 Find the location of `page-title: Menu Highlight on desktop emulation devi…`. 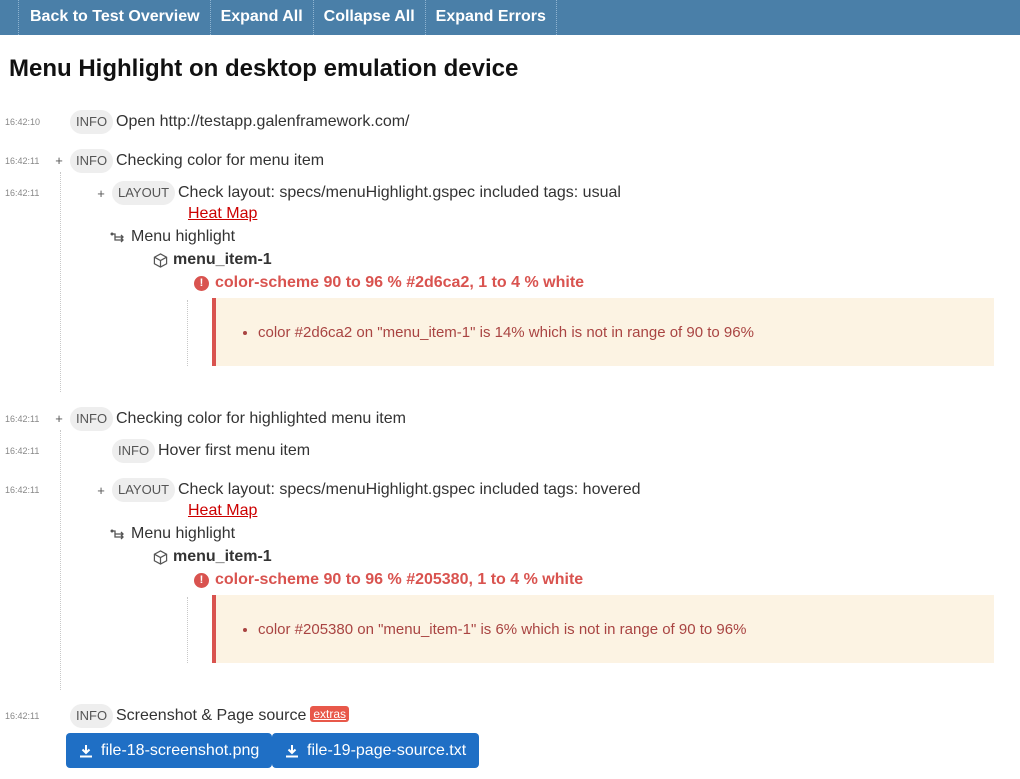

page-title: Menu Highlight on desktop emulation devi… is located at coordinates (264, 68).